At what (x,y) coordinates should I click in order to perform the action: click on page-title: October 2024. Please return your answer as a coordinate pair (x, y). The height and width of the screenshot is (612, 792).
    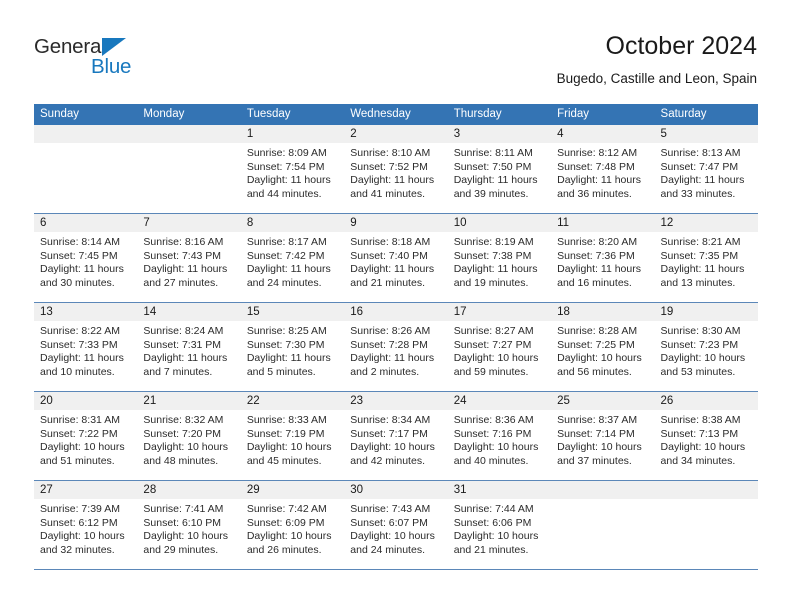
    Looking at the image, I should click on (681, 46).